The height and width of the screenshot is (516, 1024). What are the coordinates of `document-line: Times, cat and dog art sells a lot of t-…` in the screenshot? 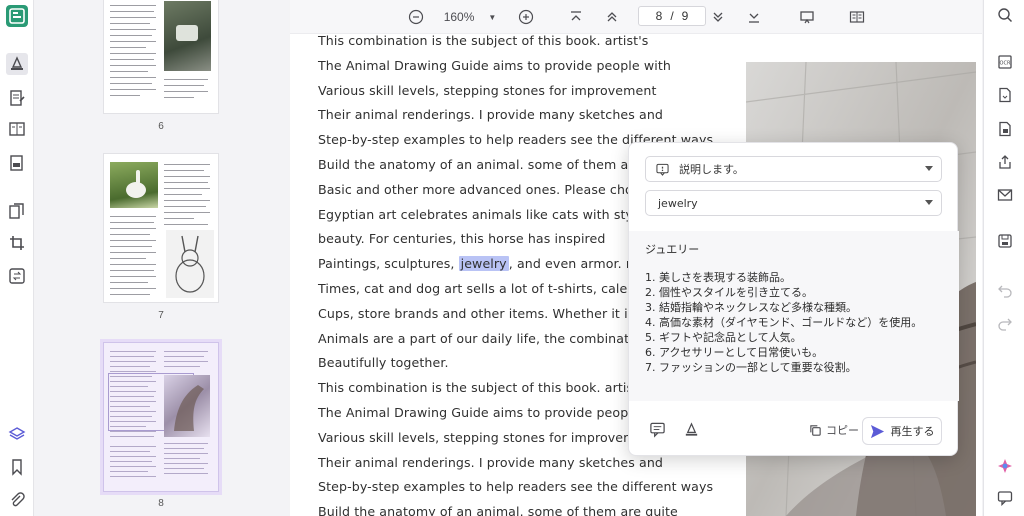 It's located at (487, 288).